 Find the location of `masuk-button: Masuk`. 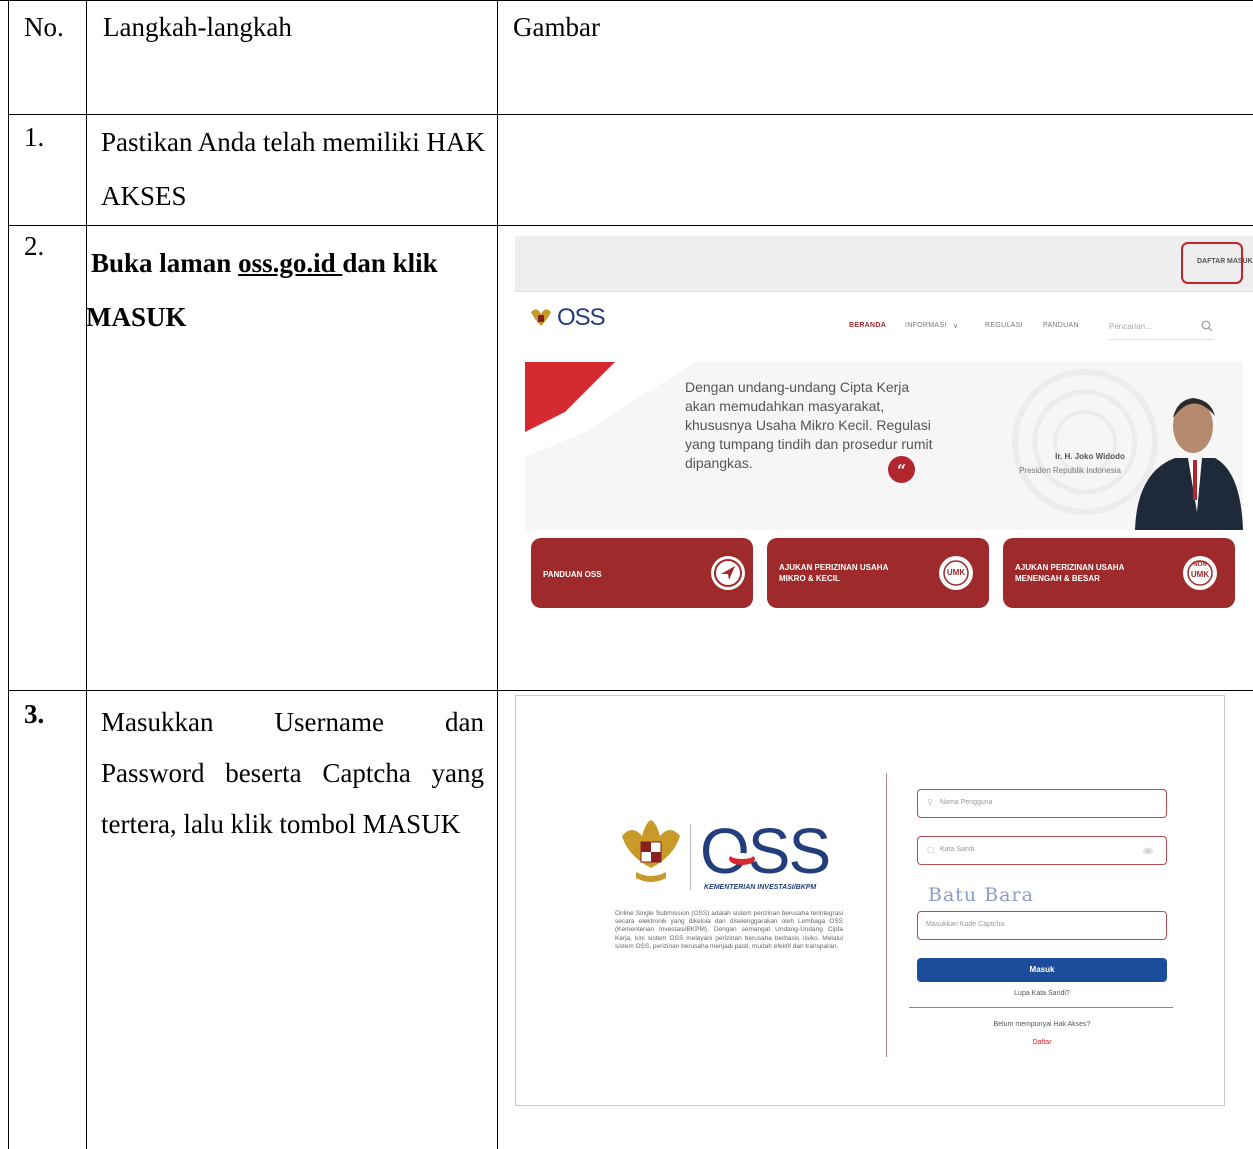

masuk-button: Masuk is located at coordinates (1042, 970).